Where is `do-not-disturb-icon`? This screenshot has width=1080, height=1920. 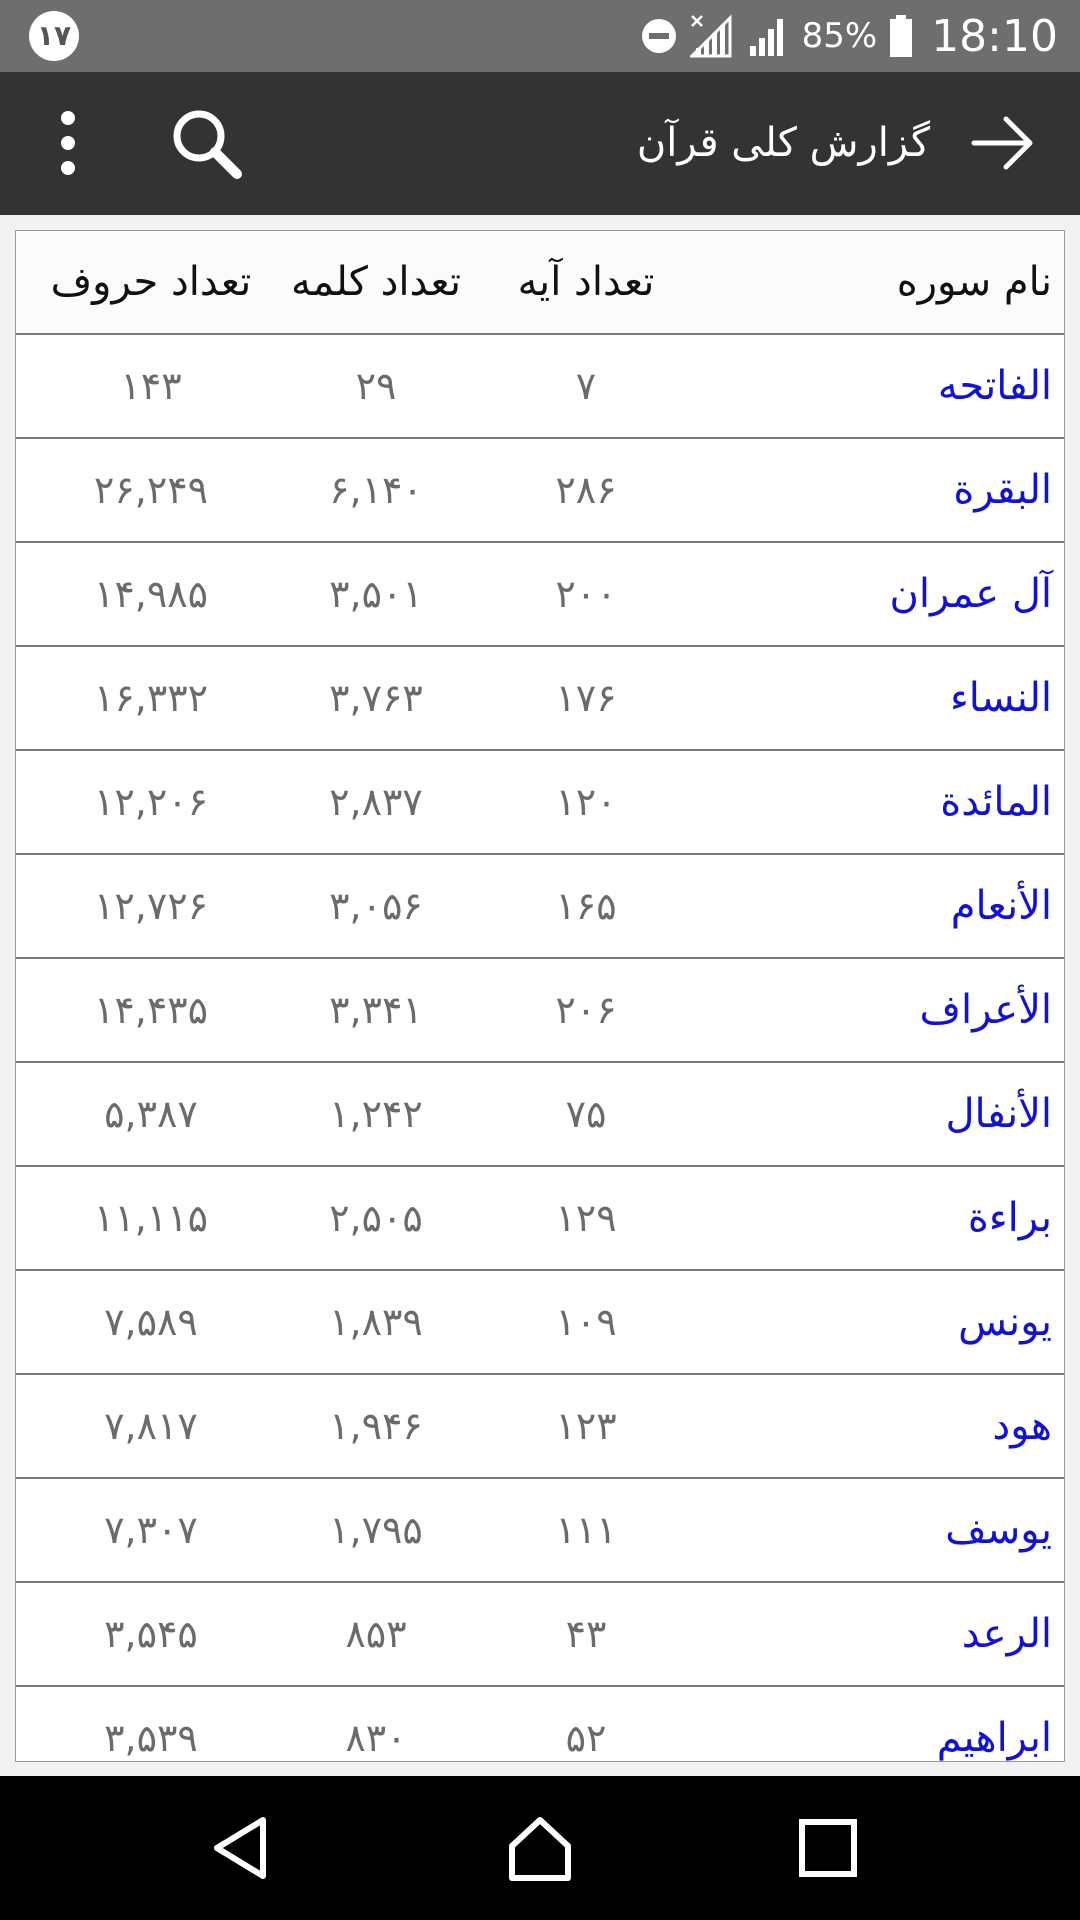 do-not-disturb-icon is located at coordinates (659, 36).